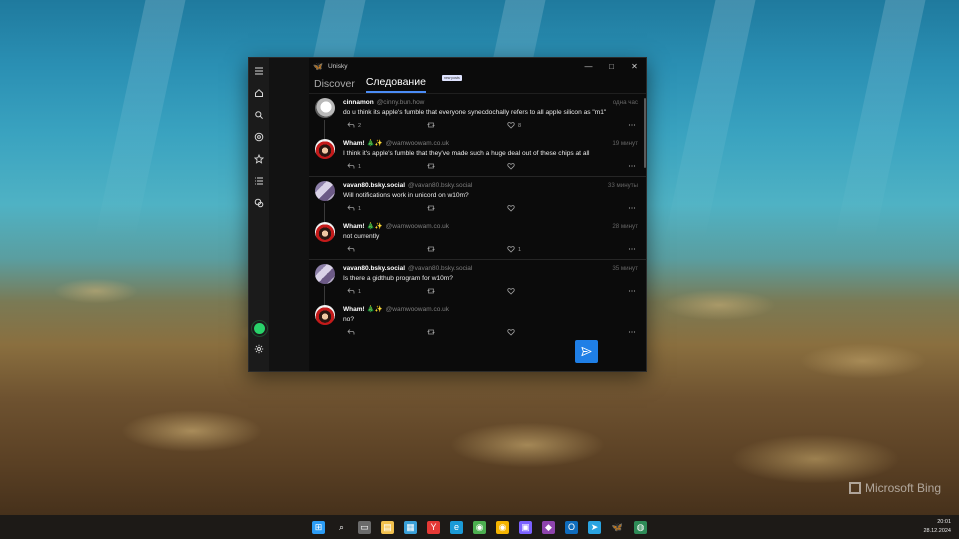 The width and height of the screenshot is (959, 539). What do you see at coordinates (410, 527) in the screenshot?
I see `notepad-icon: ▦` at bounding box center [410, 527].